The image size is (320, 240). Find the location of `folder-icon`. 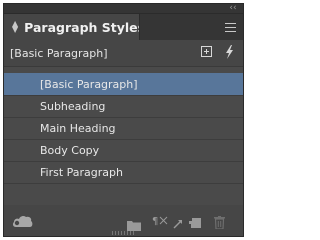

folder-icon is located at coordinates (134, 223).